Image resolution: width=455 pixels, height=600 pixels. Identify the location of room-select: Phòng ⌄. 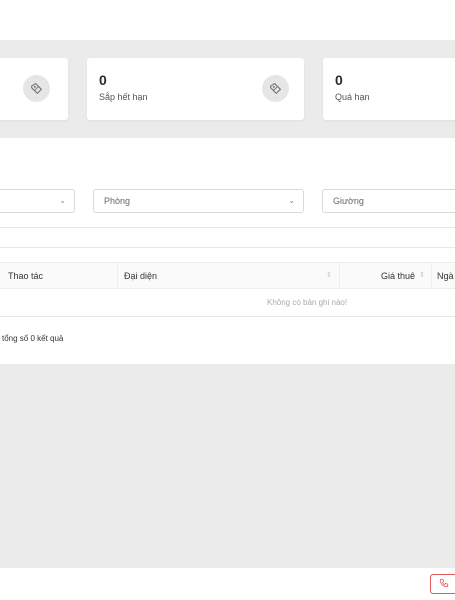
(198, 201).